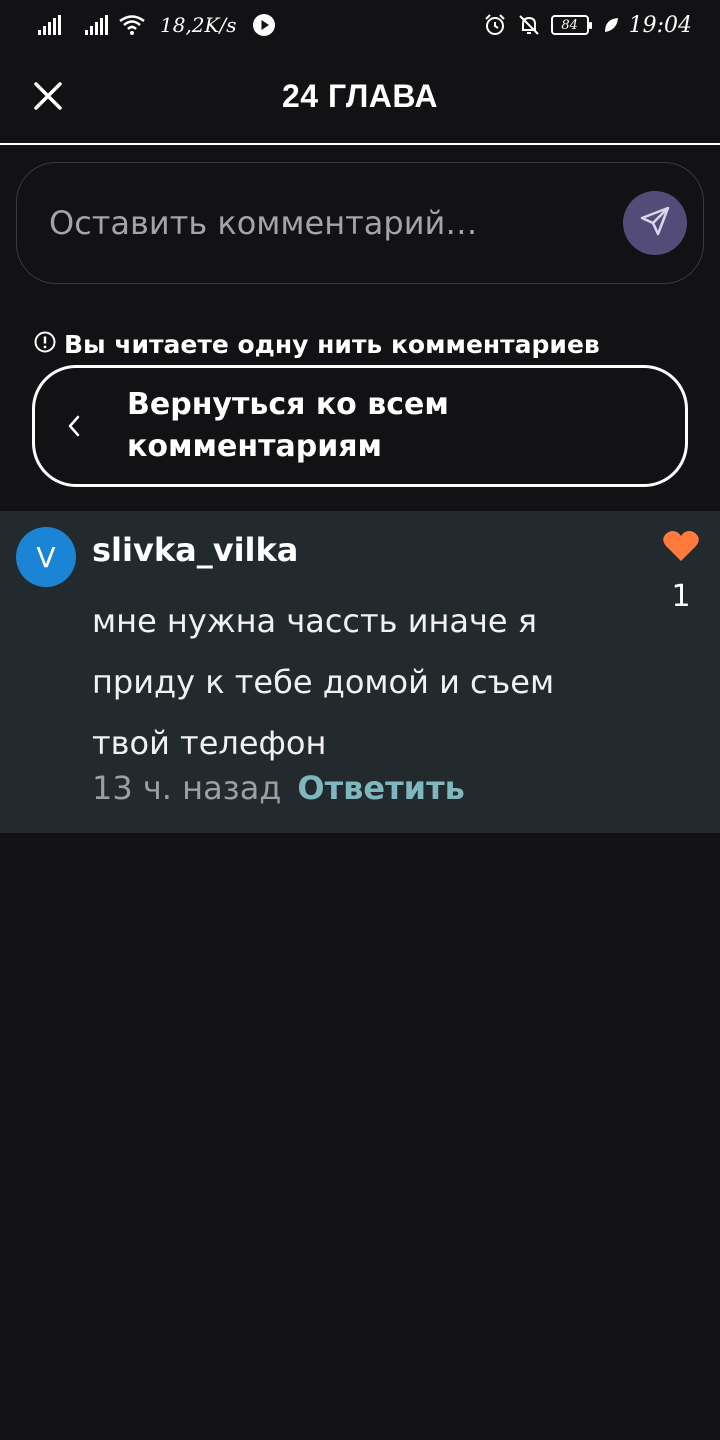  I want to click on comment-time: 13 ч. назад, so click(187, 788).